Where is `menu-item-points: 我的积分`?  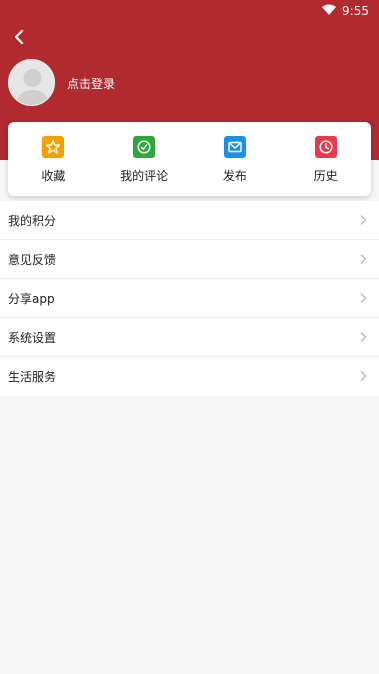 menu-item-points: 我的积分 is located at coordinates (189, 220).